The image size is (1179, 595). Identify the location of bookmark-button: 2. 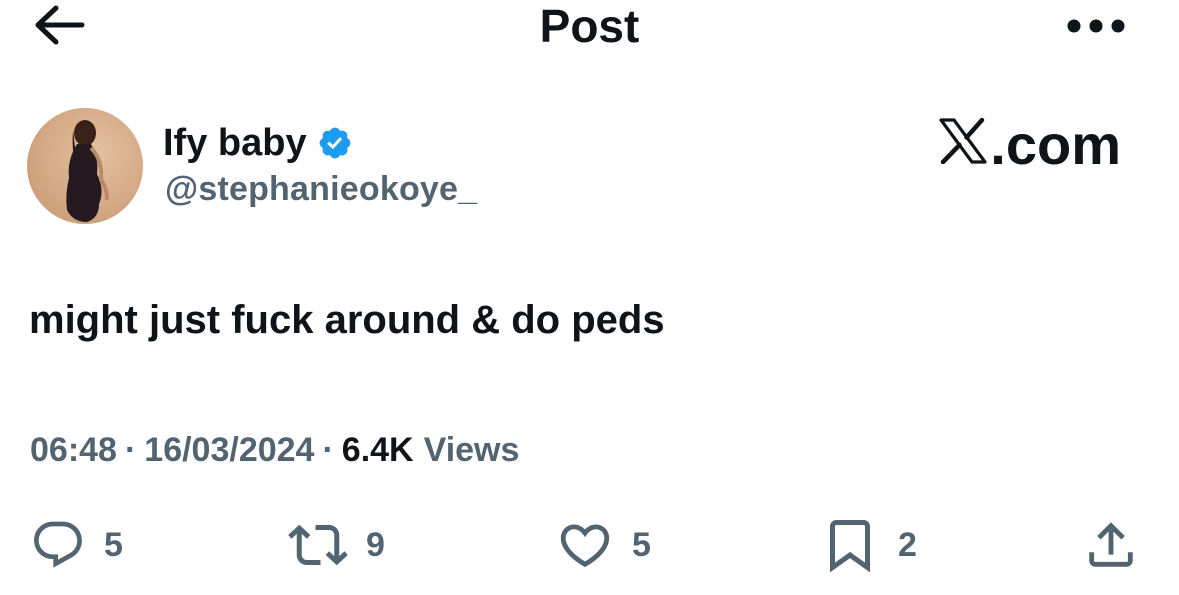
(868, 545).